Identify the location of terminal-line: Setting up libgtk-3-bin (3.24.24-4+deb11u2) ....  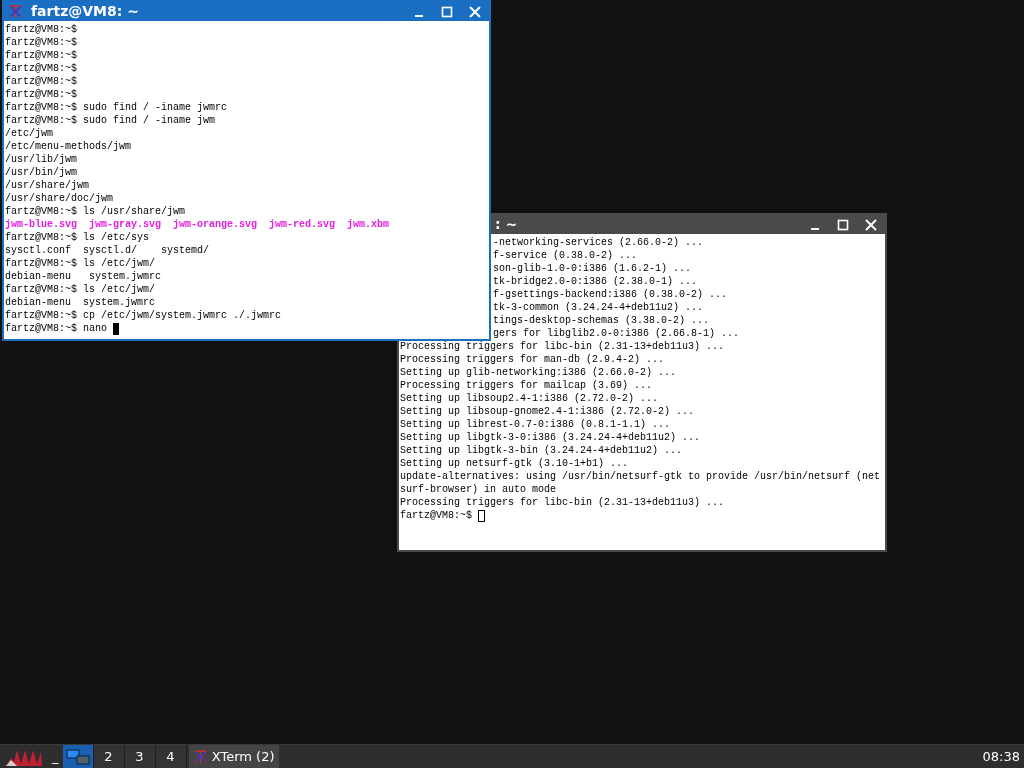
(541, 450).